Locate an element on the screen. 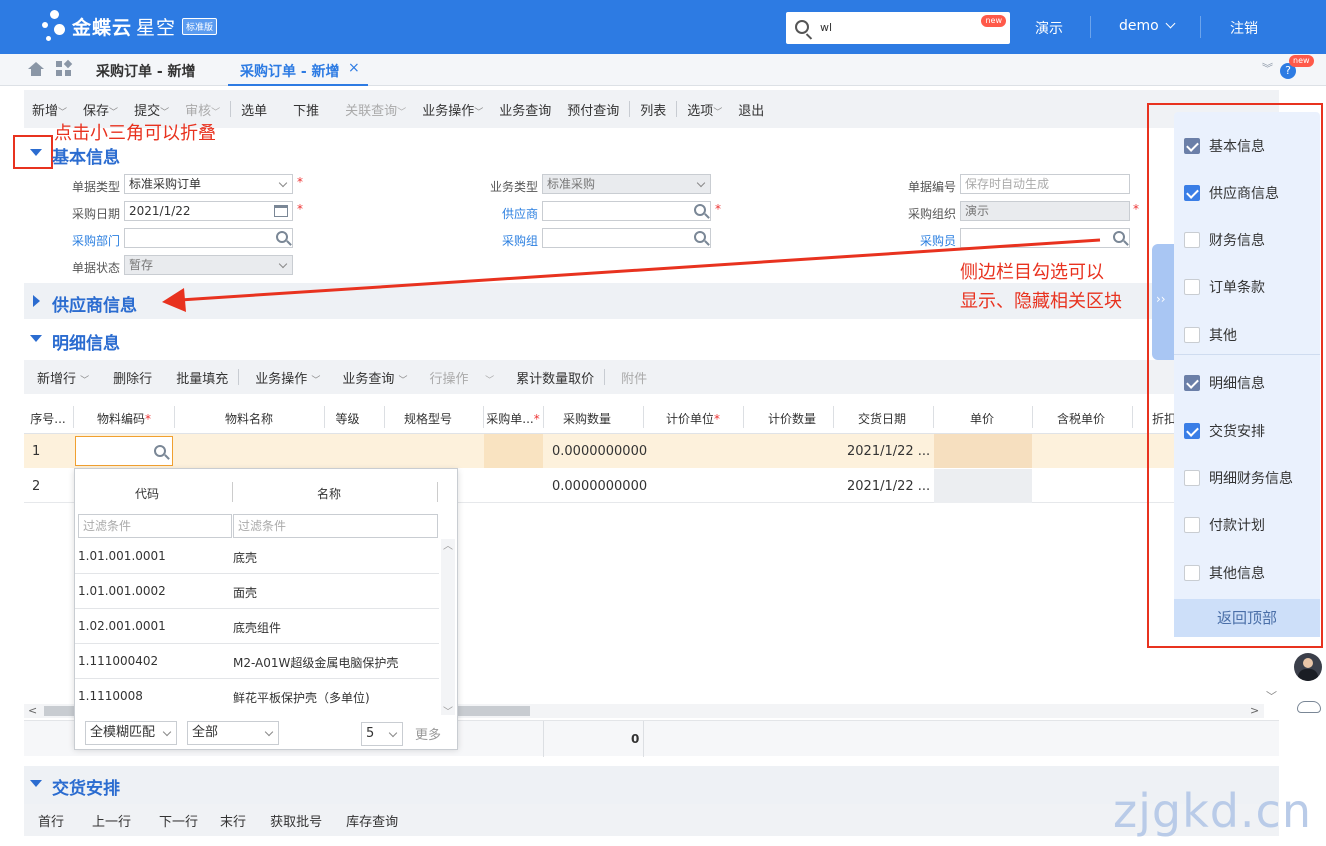 The image size is (1326, 846). cloud-icon is located at coordinates (1309, 707).